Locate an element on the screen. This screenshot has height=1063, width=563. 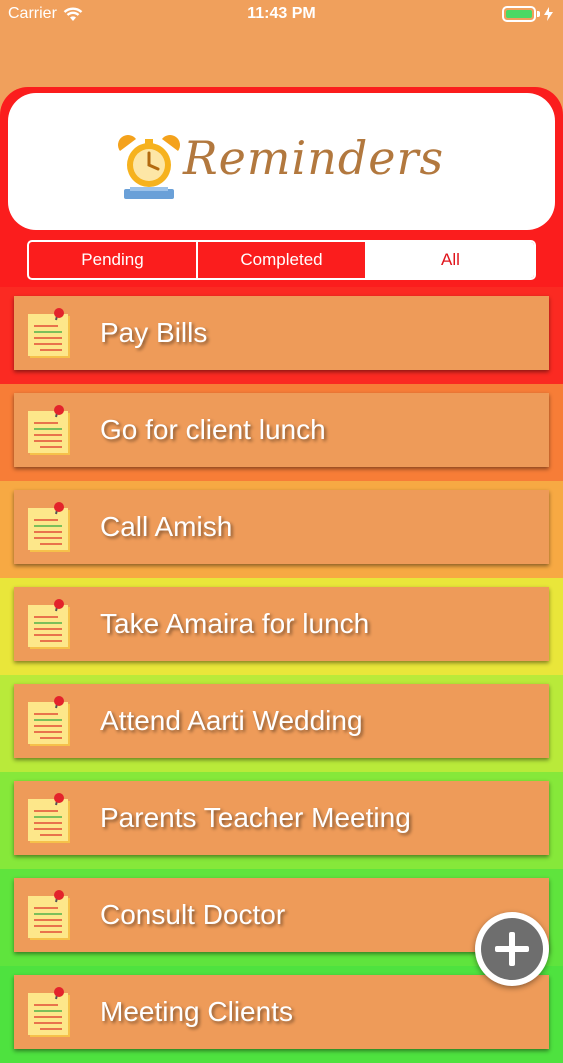
tab-pending: Pending is located at coordinates (113, 260).